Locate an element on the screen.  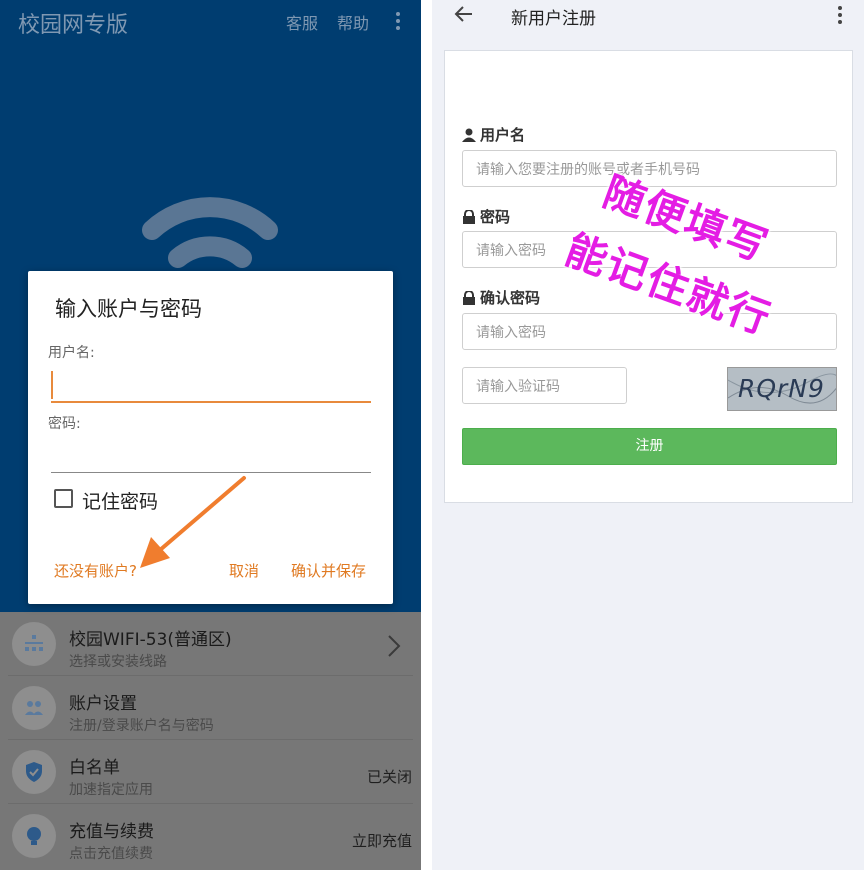
page-title: 新用户注册 is located at coordinates (553, 19).